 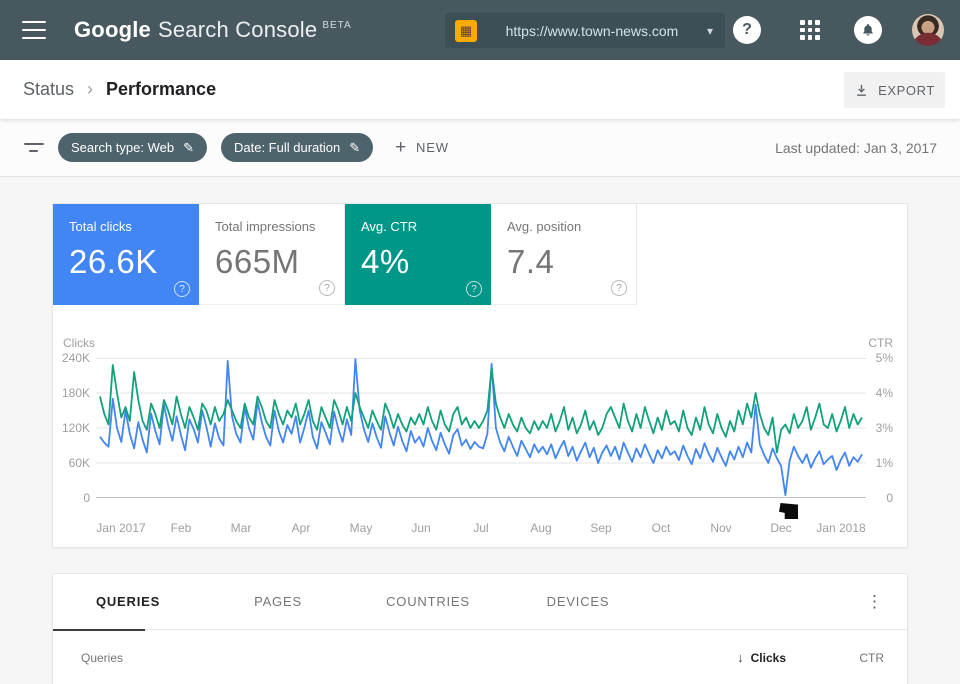 I want to click on app-logo: Google Search Console BETA, so click(x=213, y=30).